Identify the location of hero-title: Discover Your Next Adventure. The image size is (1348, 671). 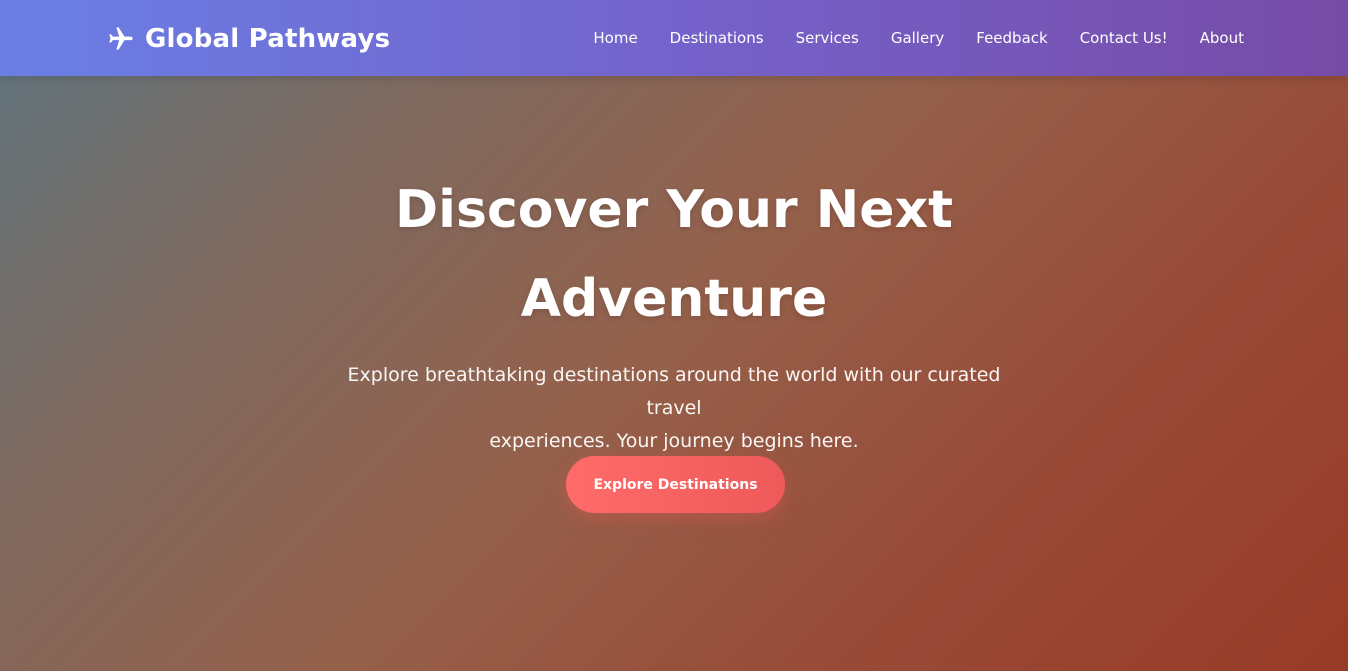
(674, 255).